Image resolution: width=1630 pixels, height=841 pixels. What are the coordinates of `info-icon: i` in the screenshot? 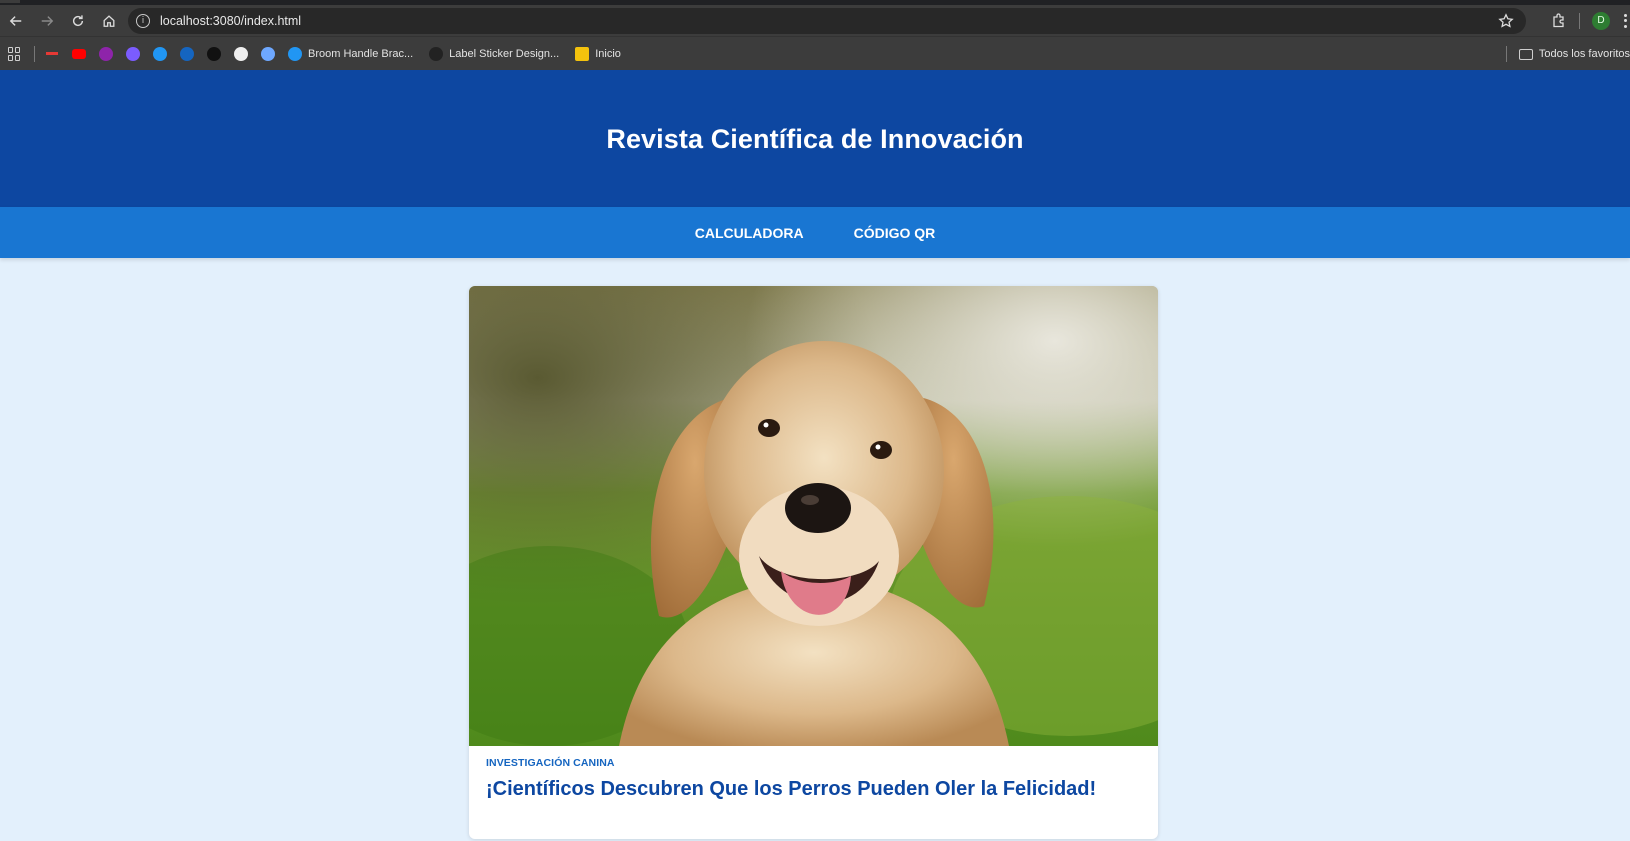 It's located at (143, 21).